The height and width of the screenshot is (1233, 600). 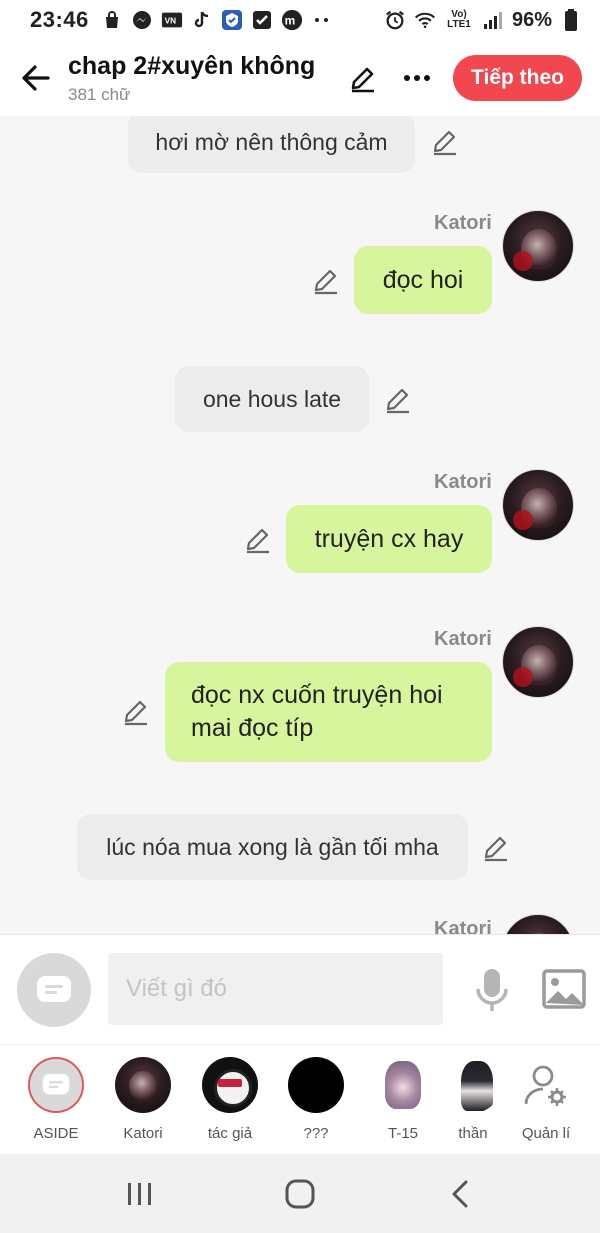 I want to click on news-app-icon: VN, so click(x=172, y=20).